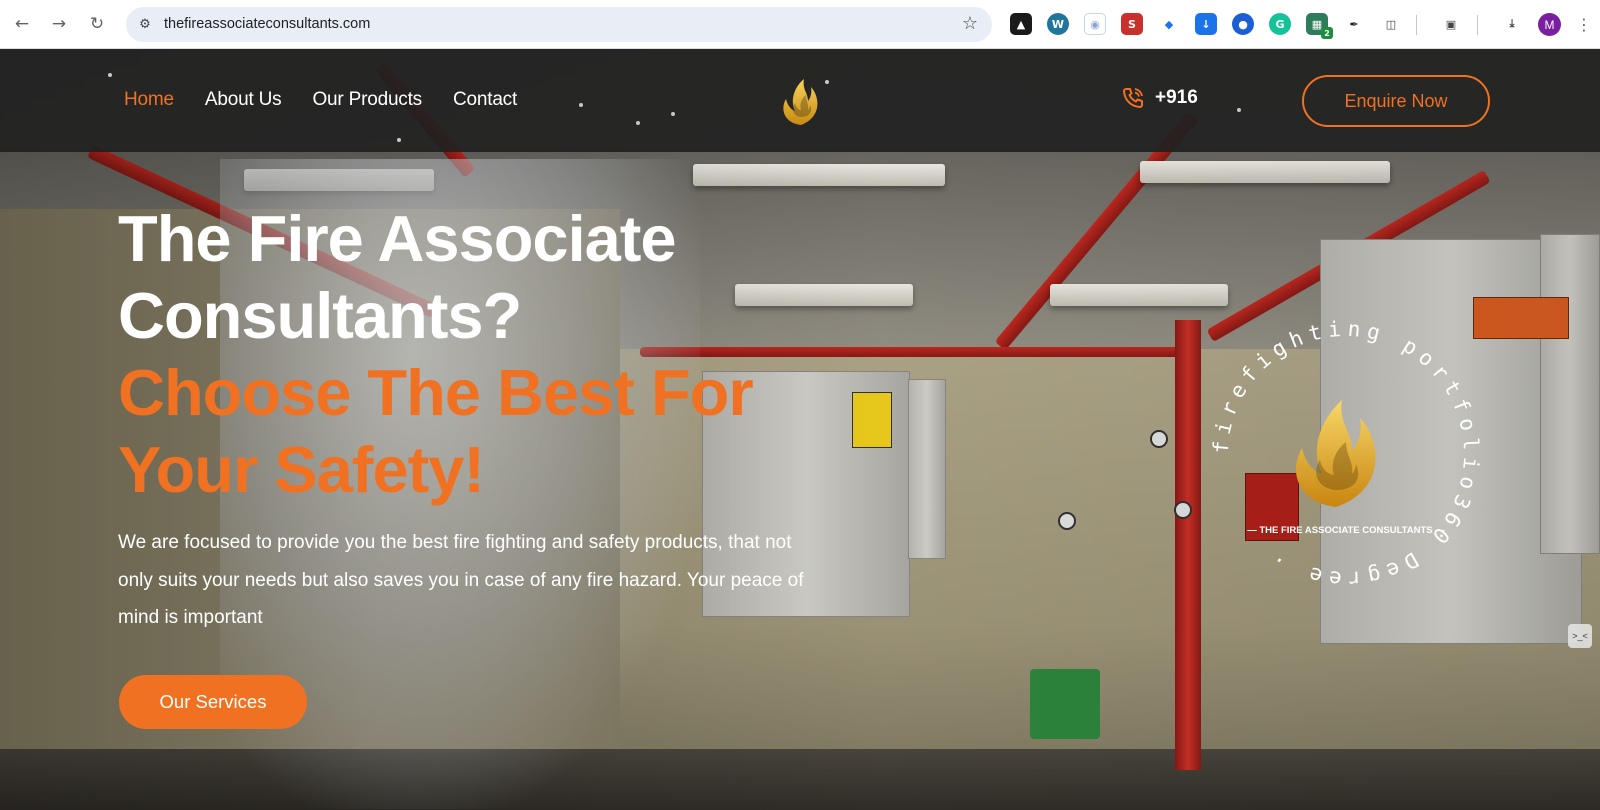  What do you see at coordinates (559, 24) in the screenshot?
I see `address-bar: ⚙ thefireassociateconsultants.com ☆` at bounding box center [559, 24].